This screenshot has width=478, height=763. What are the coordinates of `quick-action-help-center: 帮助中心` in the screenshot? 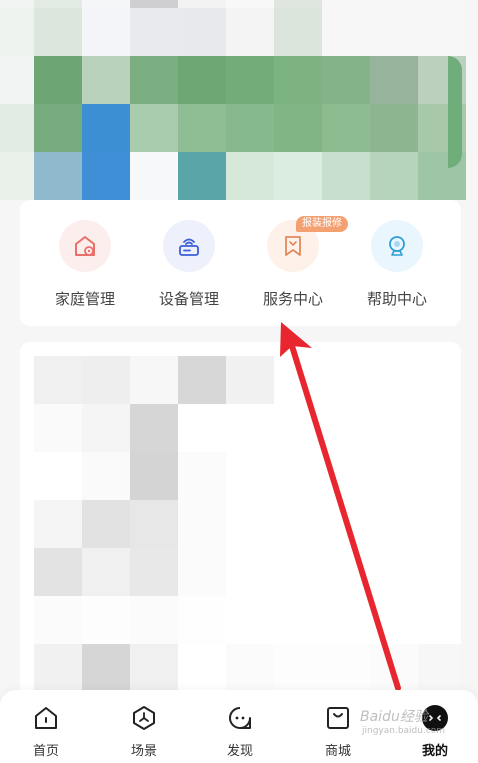 It's located at (397, 264).